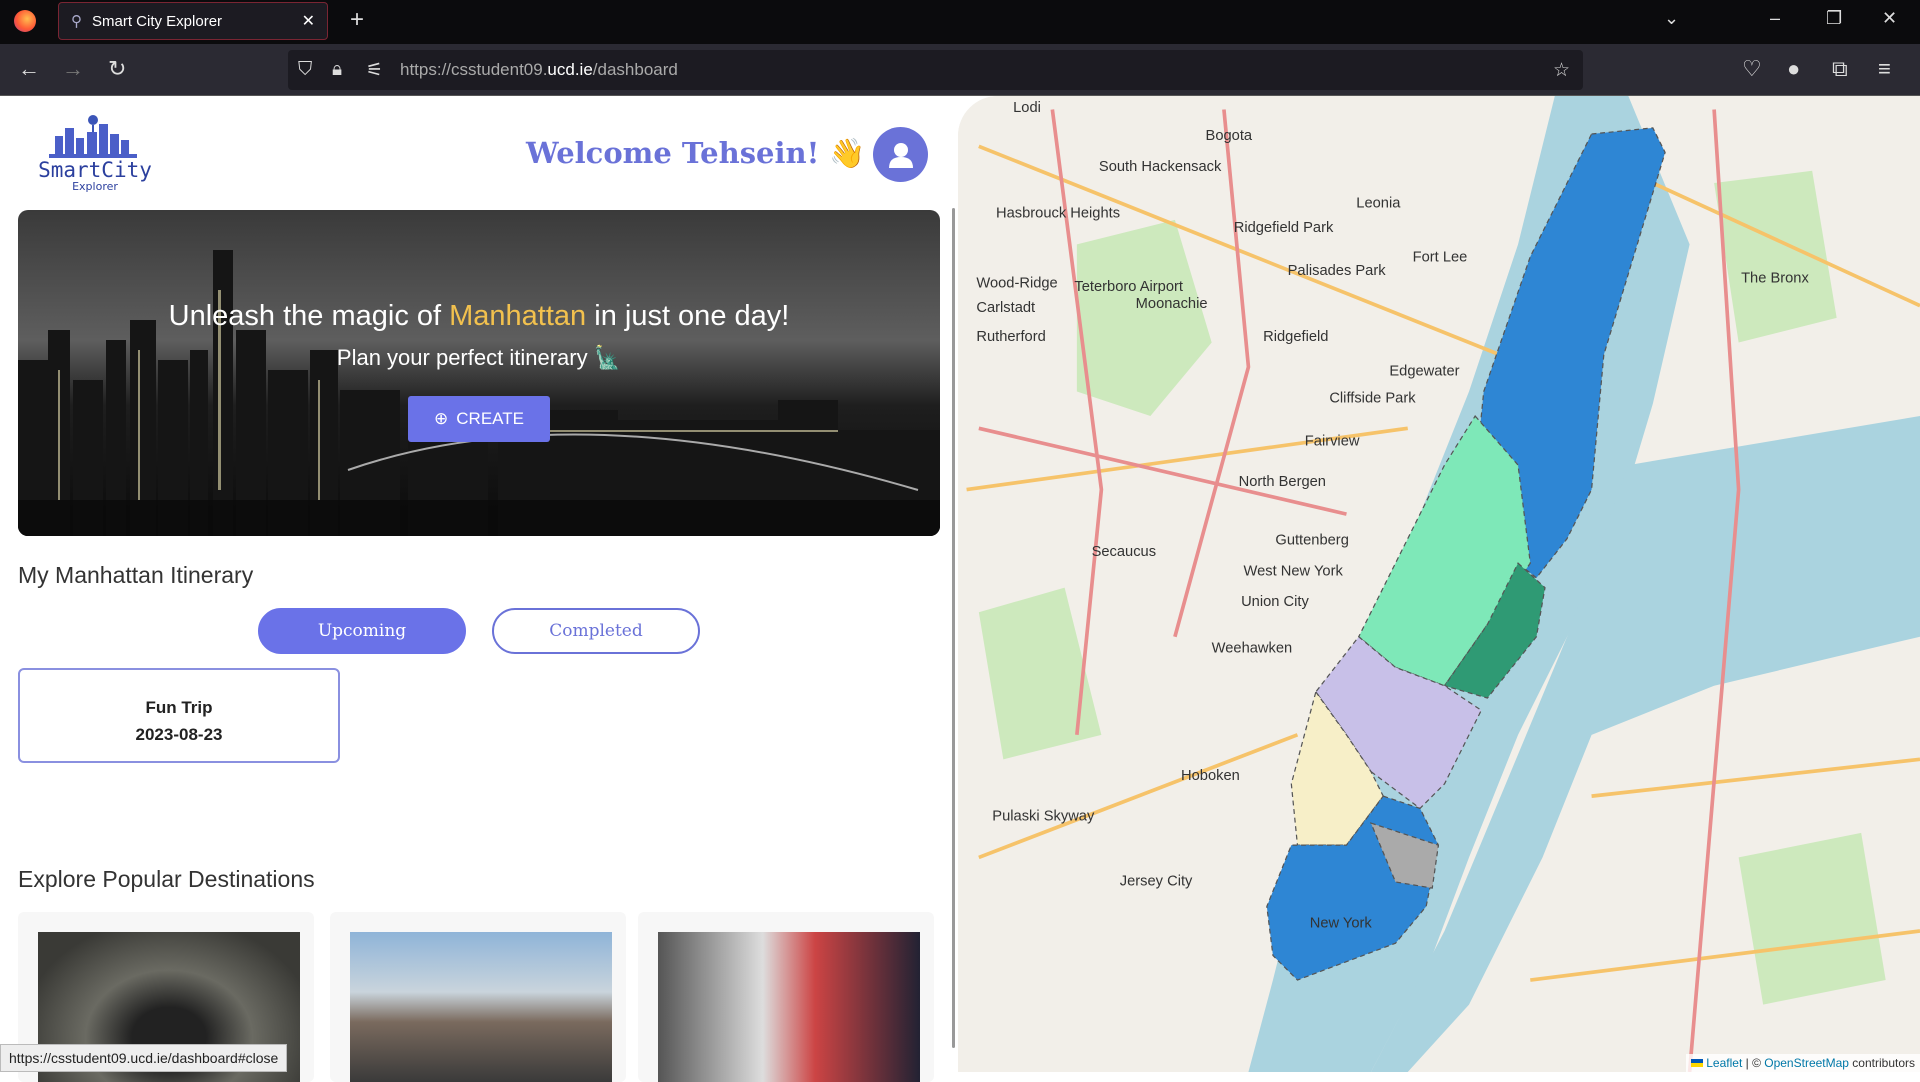  What do you see at coordinates (1016, 283) in the screenshot?
I see `map-place-label: Wood-Ridge` at bounding box center [1016, 283].